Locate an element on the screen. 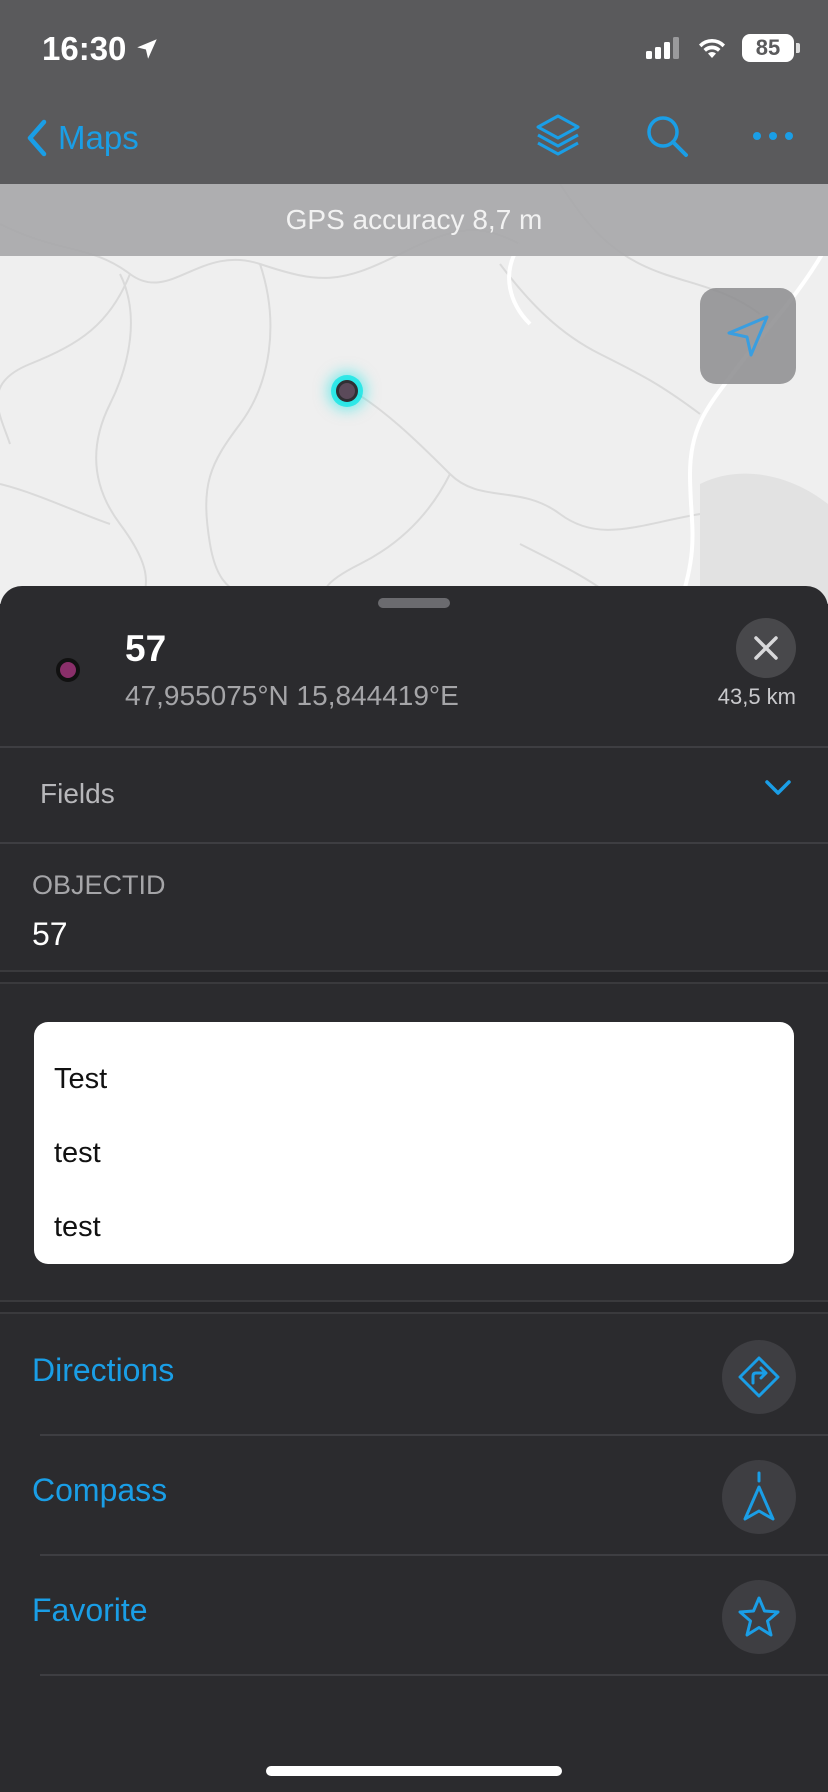 This screenshot has width=828, height=1792. layers-icon is located at coordinates (558, 136).